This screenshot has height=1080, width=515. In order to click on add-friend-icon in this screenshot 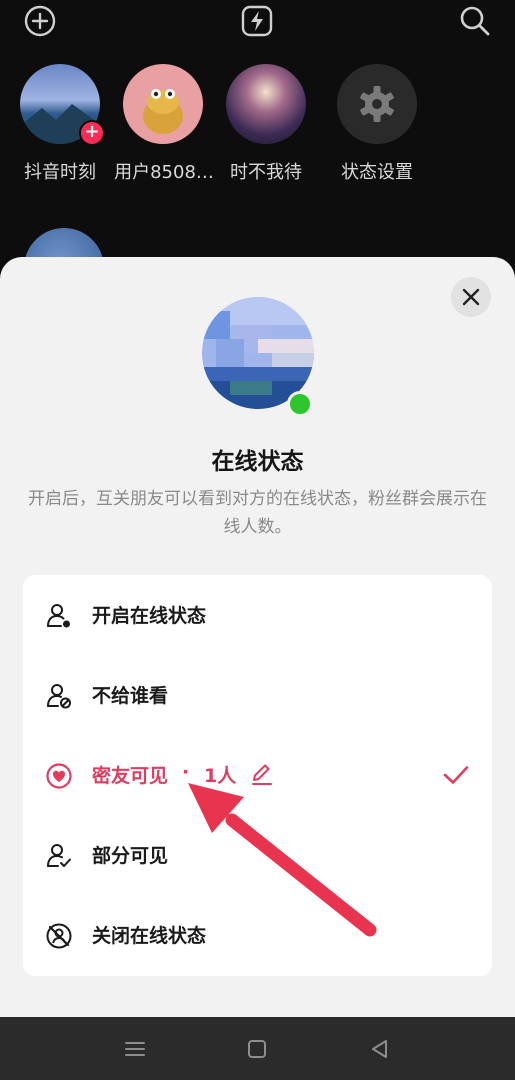, I will do `click(40, 21)`.